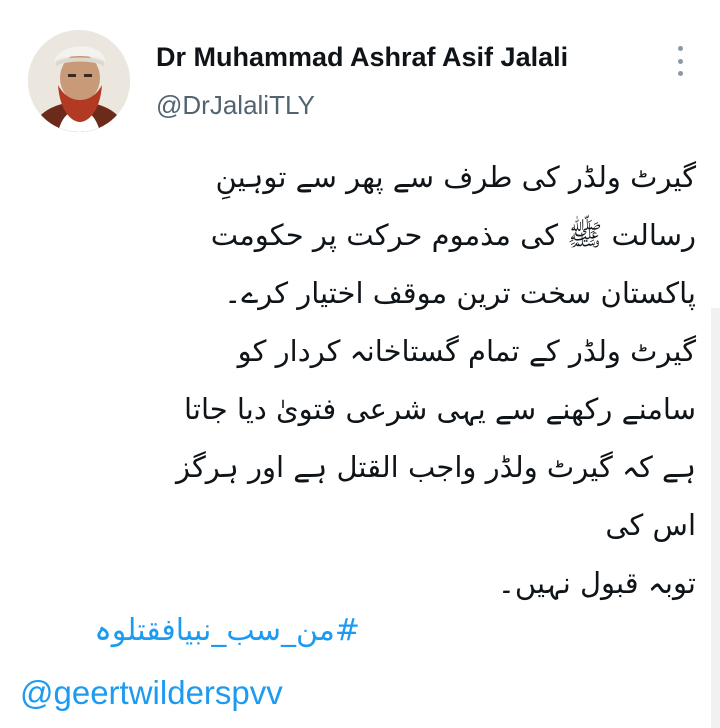 This screenshot has height=728, width=720. I want to click on scrollbar, so click(715, 518).